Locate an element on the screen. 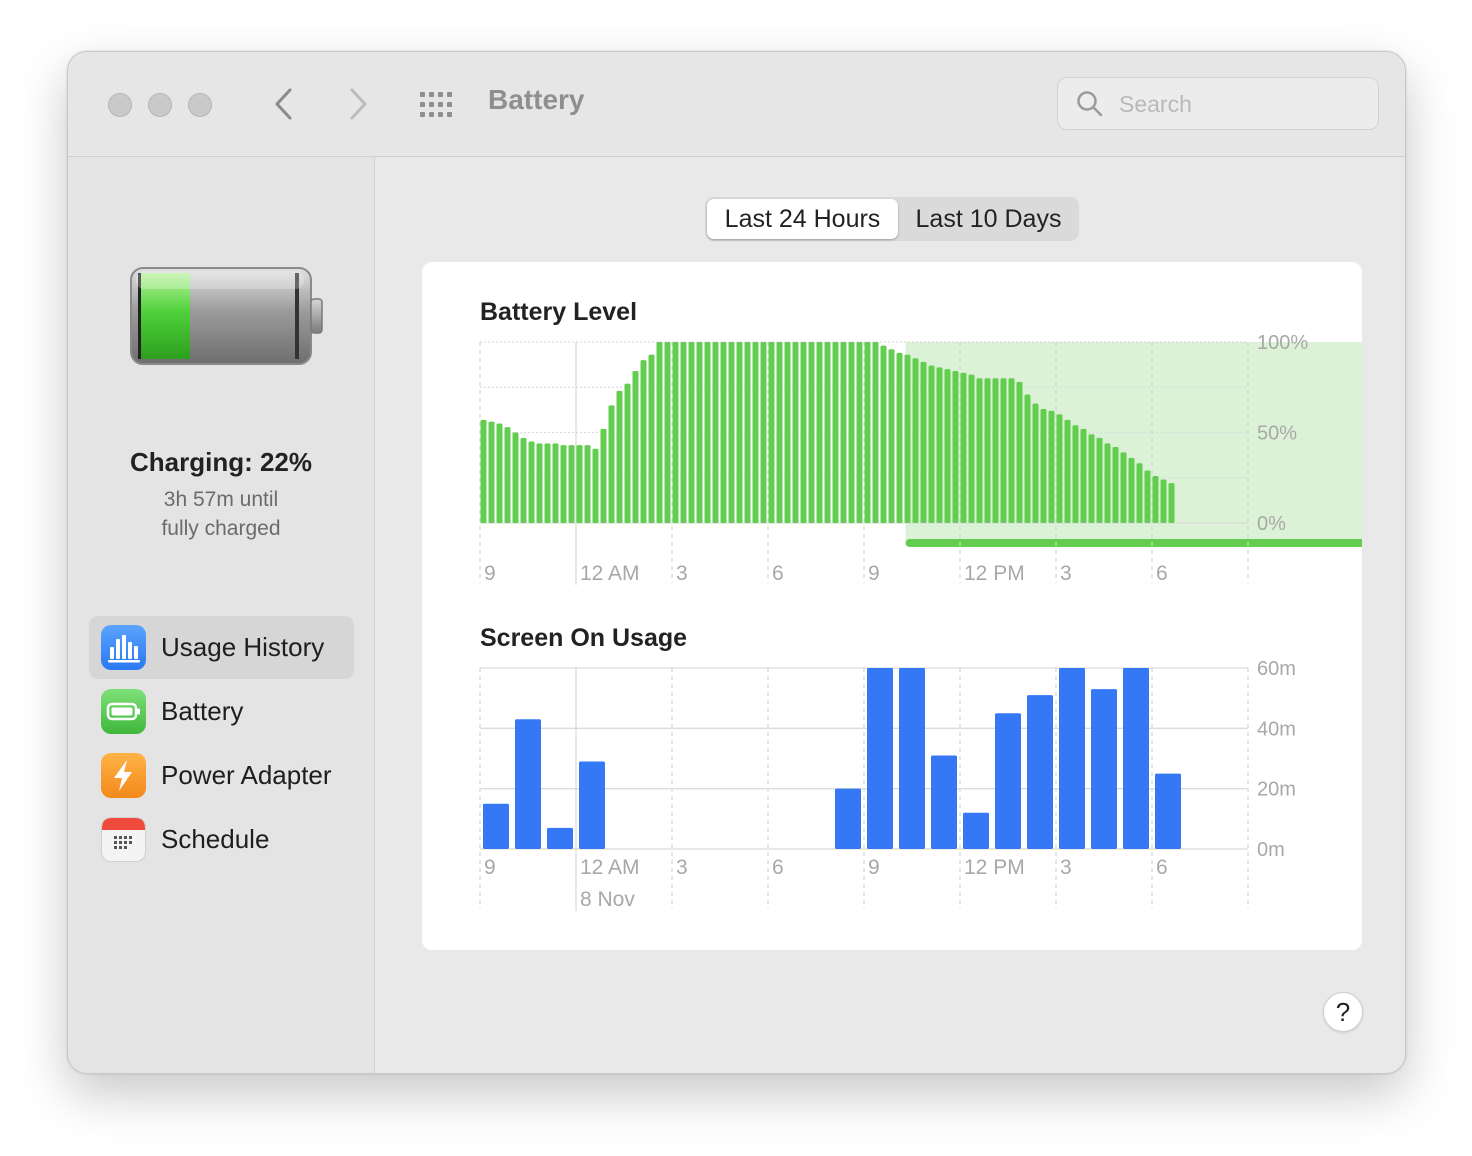 The width and height of the screenshot is (1472, 1156). sidebar-item-label: Schedule is located at coordinates (215, 839).